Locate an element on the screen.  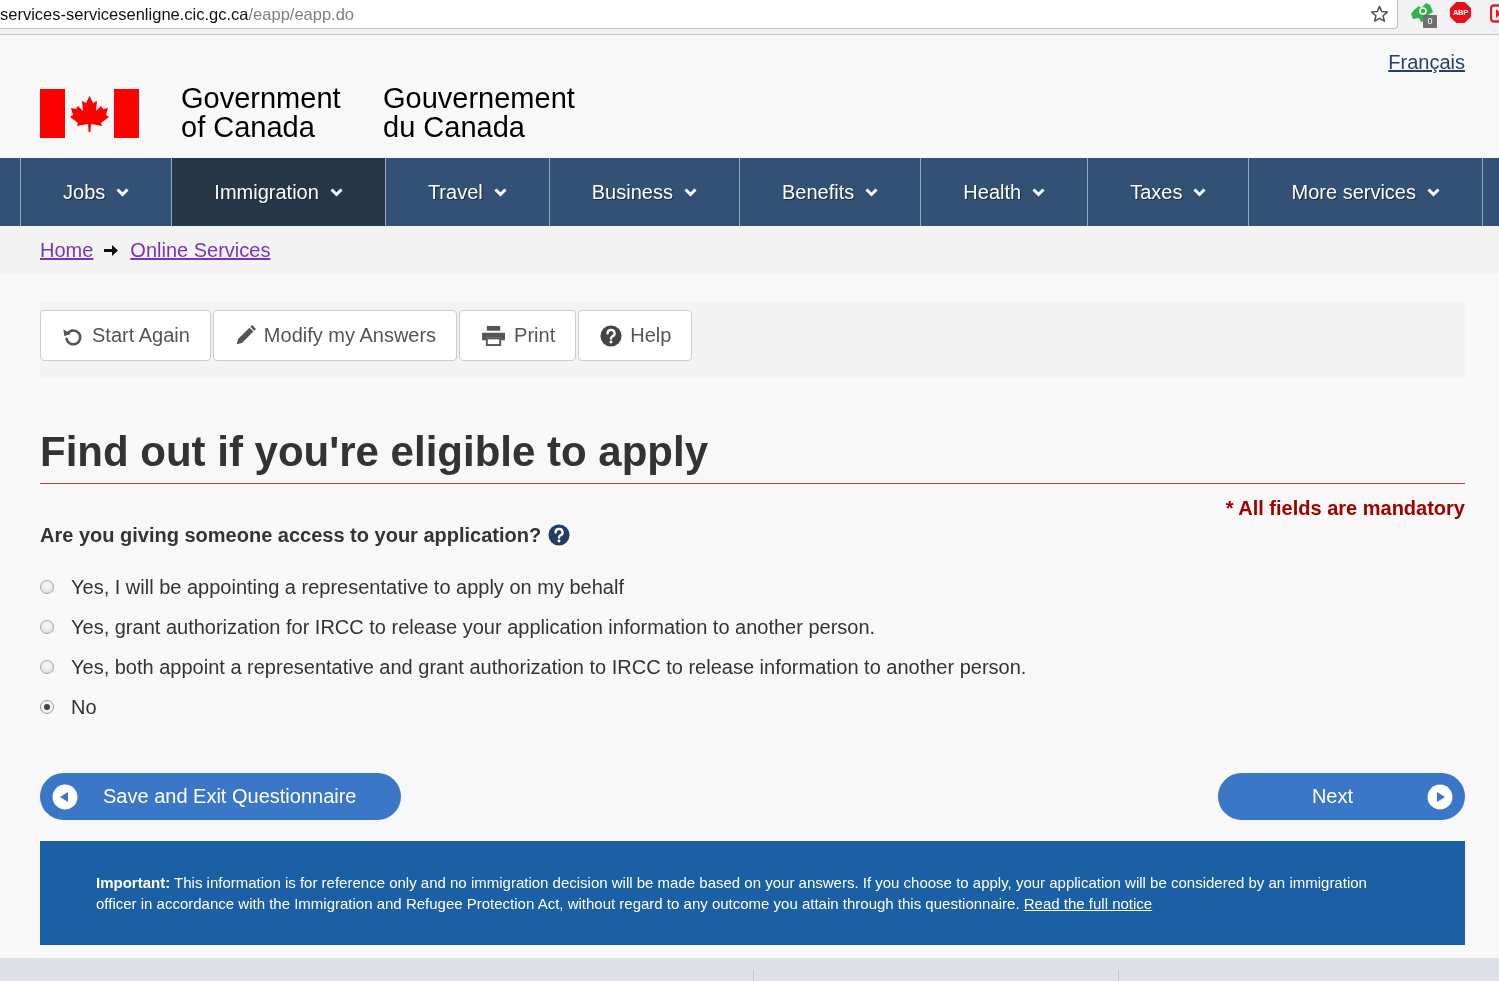
option-label: Yes, I will be appointing a representative to apply on my behalf is located at coordinates (347, 587).